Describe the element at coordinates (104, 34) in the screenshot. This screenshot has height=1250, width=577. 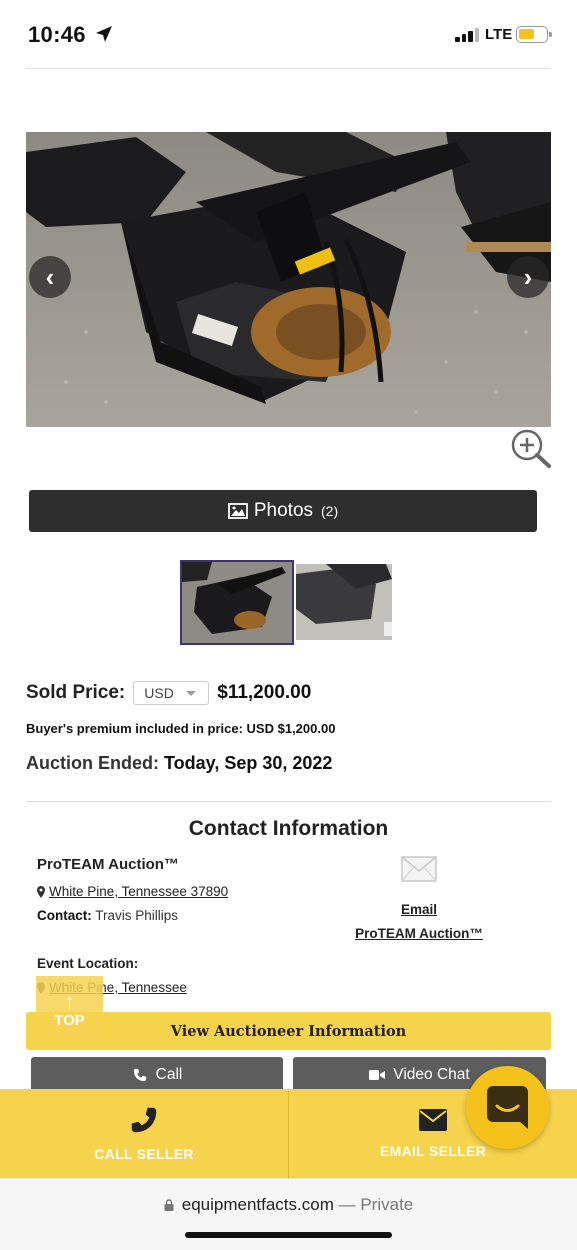
I see `location-arrow-icon` at that location.